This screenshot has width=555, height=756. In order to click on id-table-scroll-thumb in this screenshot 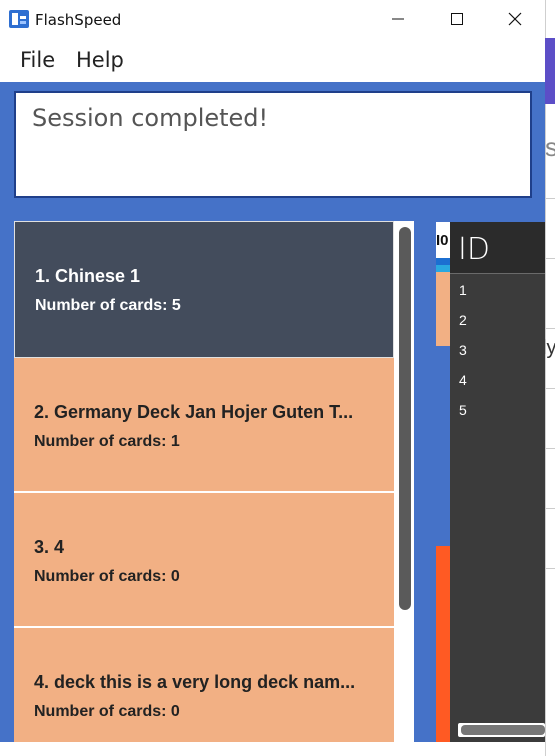, I will do `click(503, 730)`.